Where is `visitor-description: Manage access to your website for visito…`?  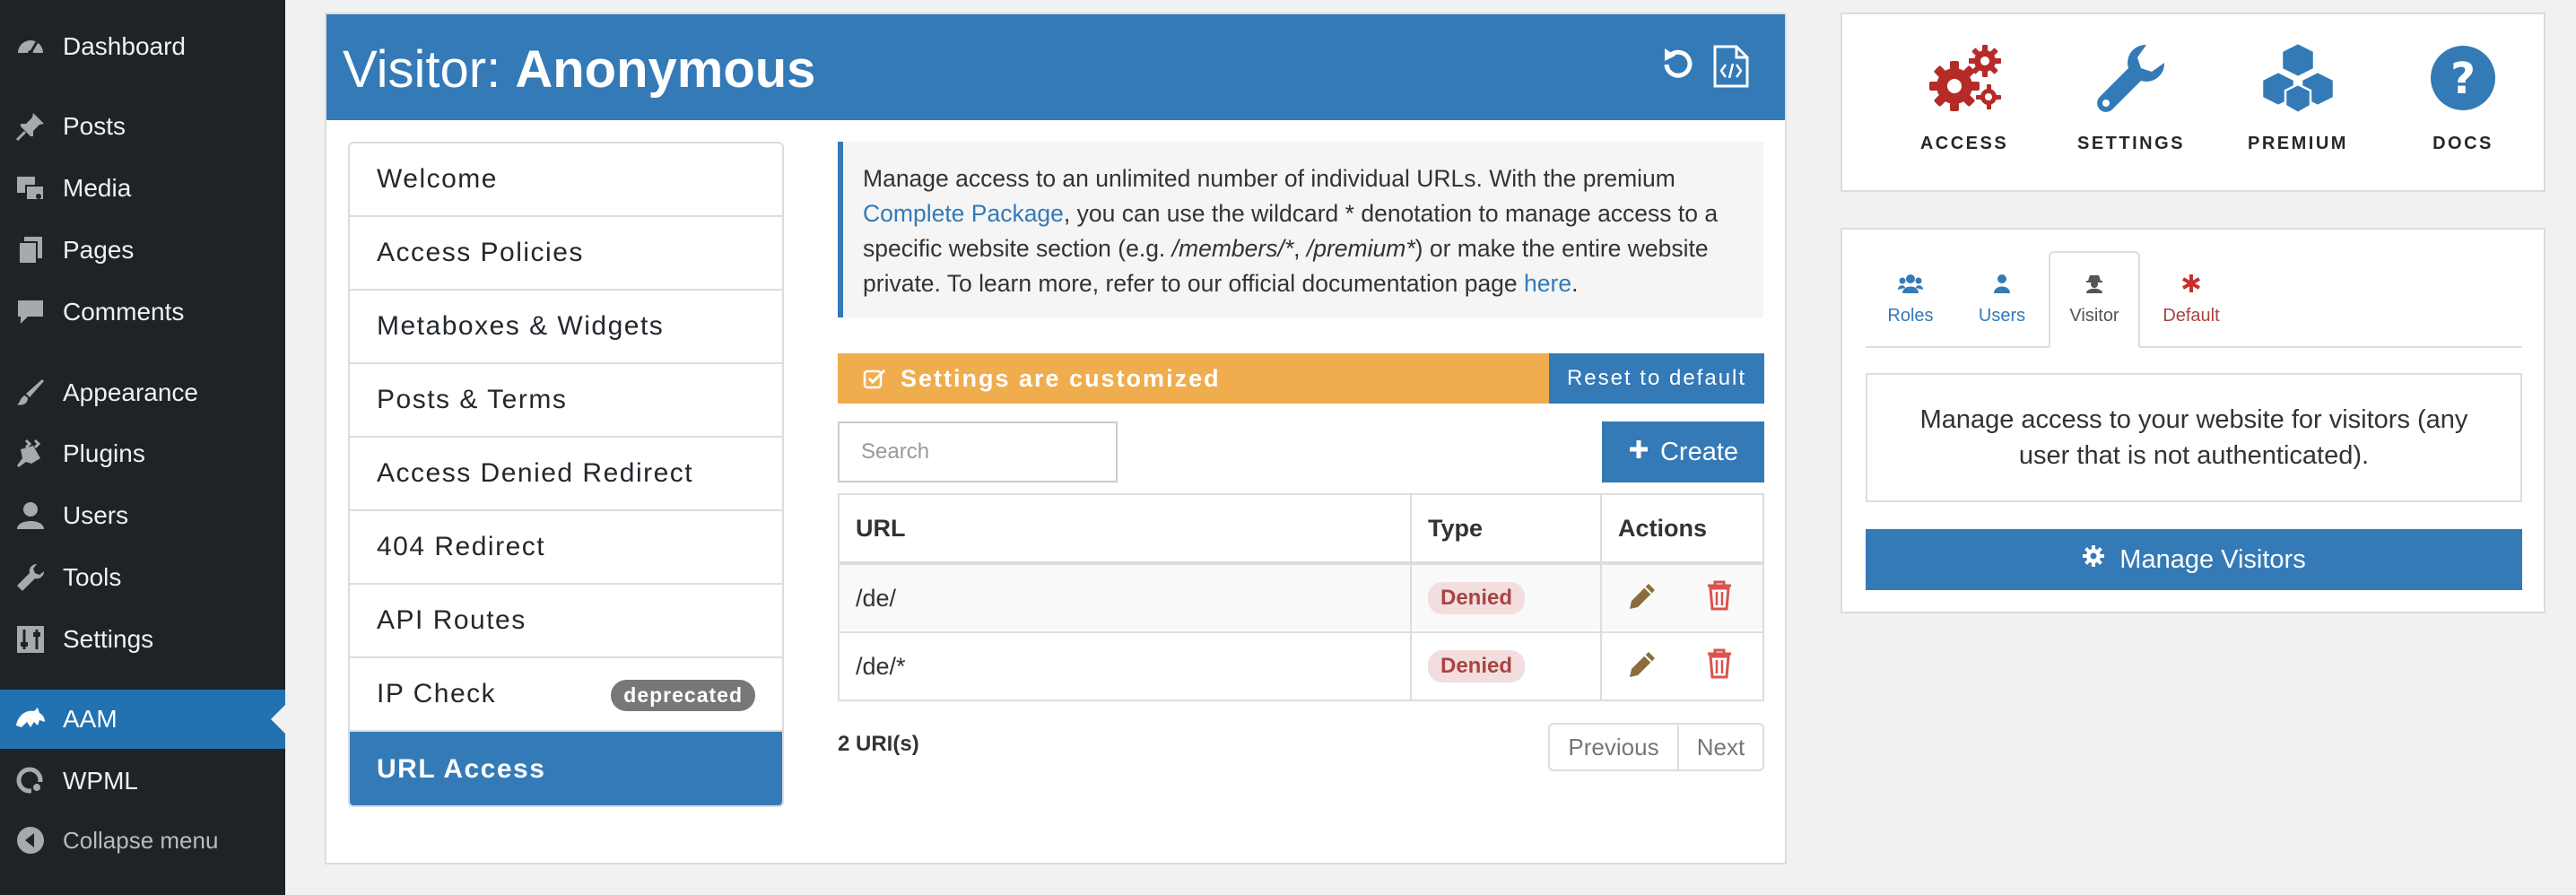
visitor-description: Manage access to your website for visito… is located at coordinates (2194, 437).